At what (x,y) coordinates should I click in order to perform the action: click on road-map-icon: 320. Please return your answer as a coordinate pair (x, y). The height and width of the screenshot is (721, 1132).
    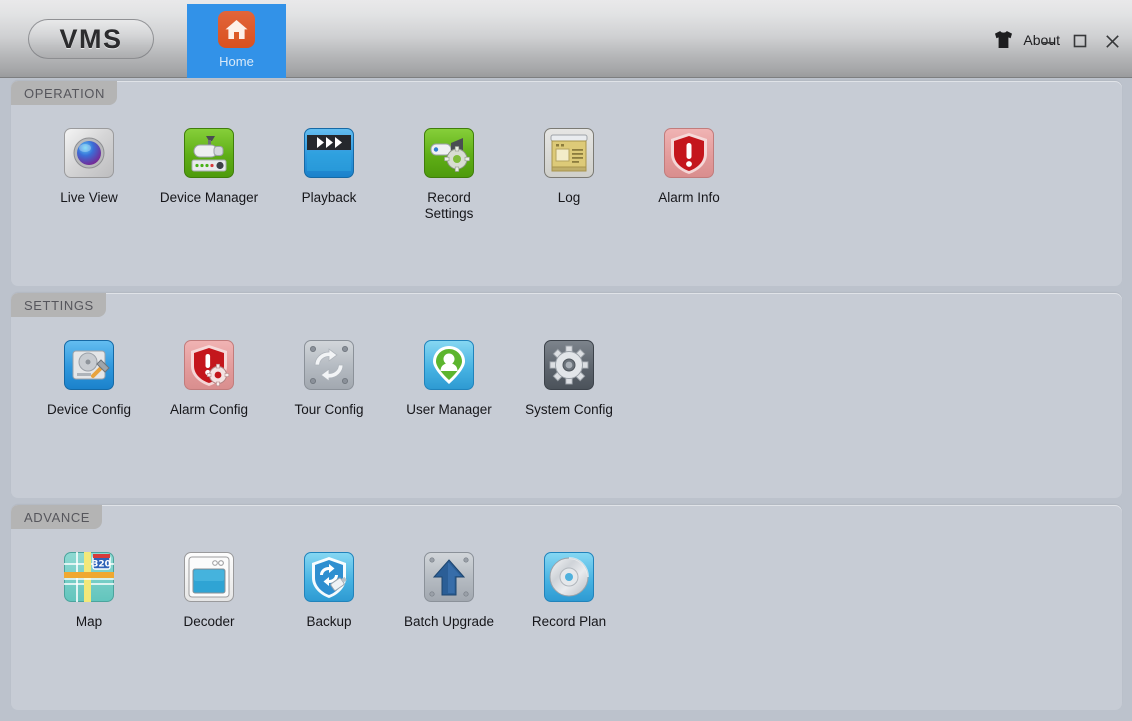
    Looking at the image, I should click on (89, 577).